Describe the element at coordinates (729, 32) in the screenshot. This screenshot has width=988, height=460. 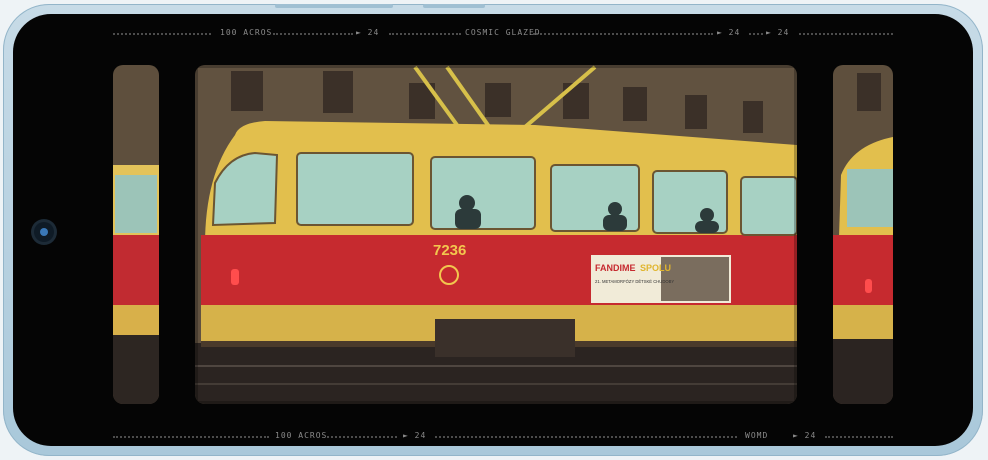
I see `top-counter-2: ► 24` at that location.